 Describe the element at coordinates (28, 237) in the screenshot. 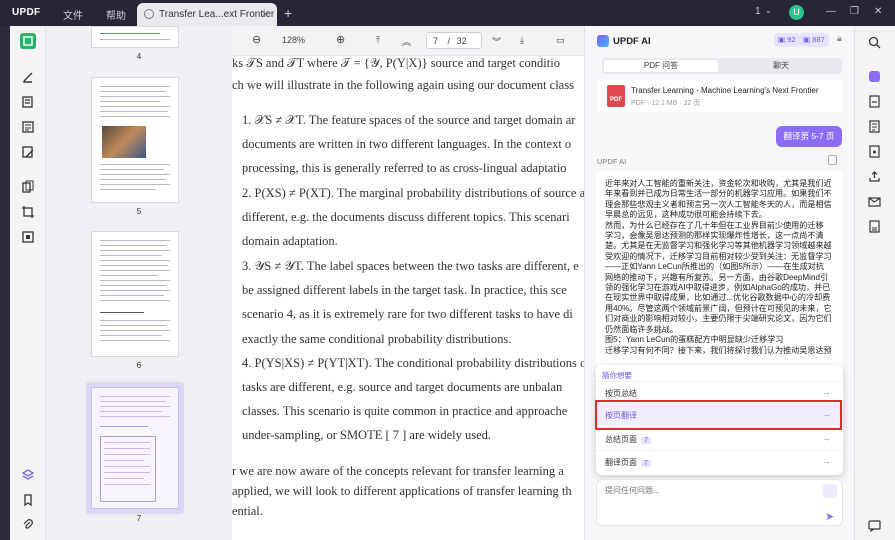

I see `tools-icon` at that location.